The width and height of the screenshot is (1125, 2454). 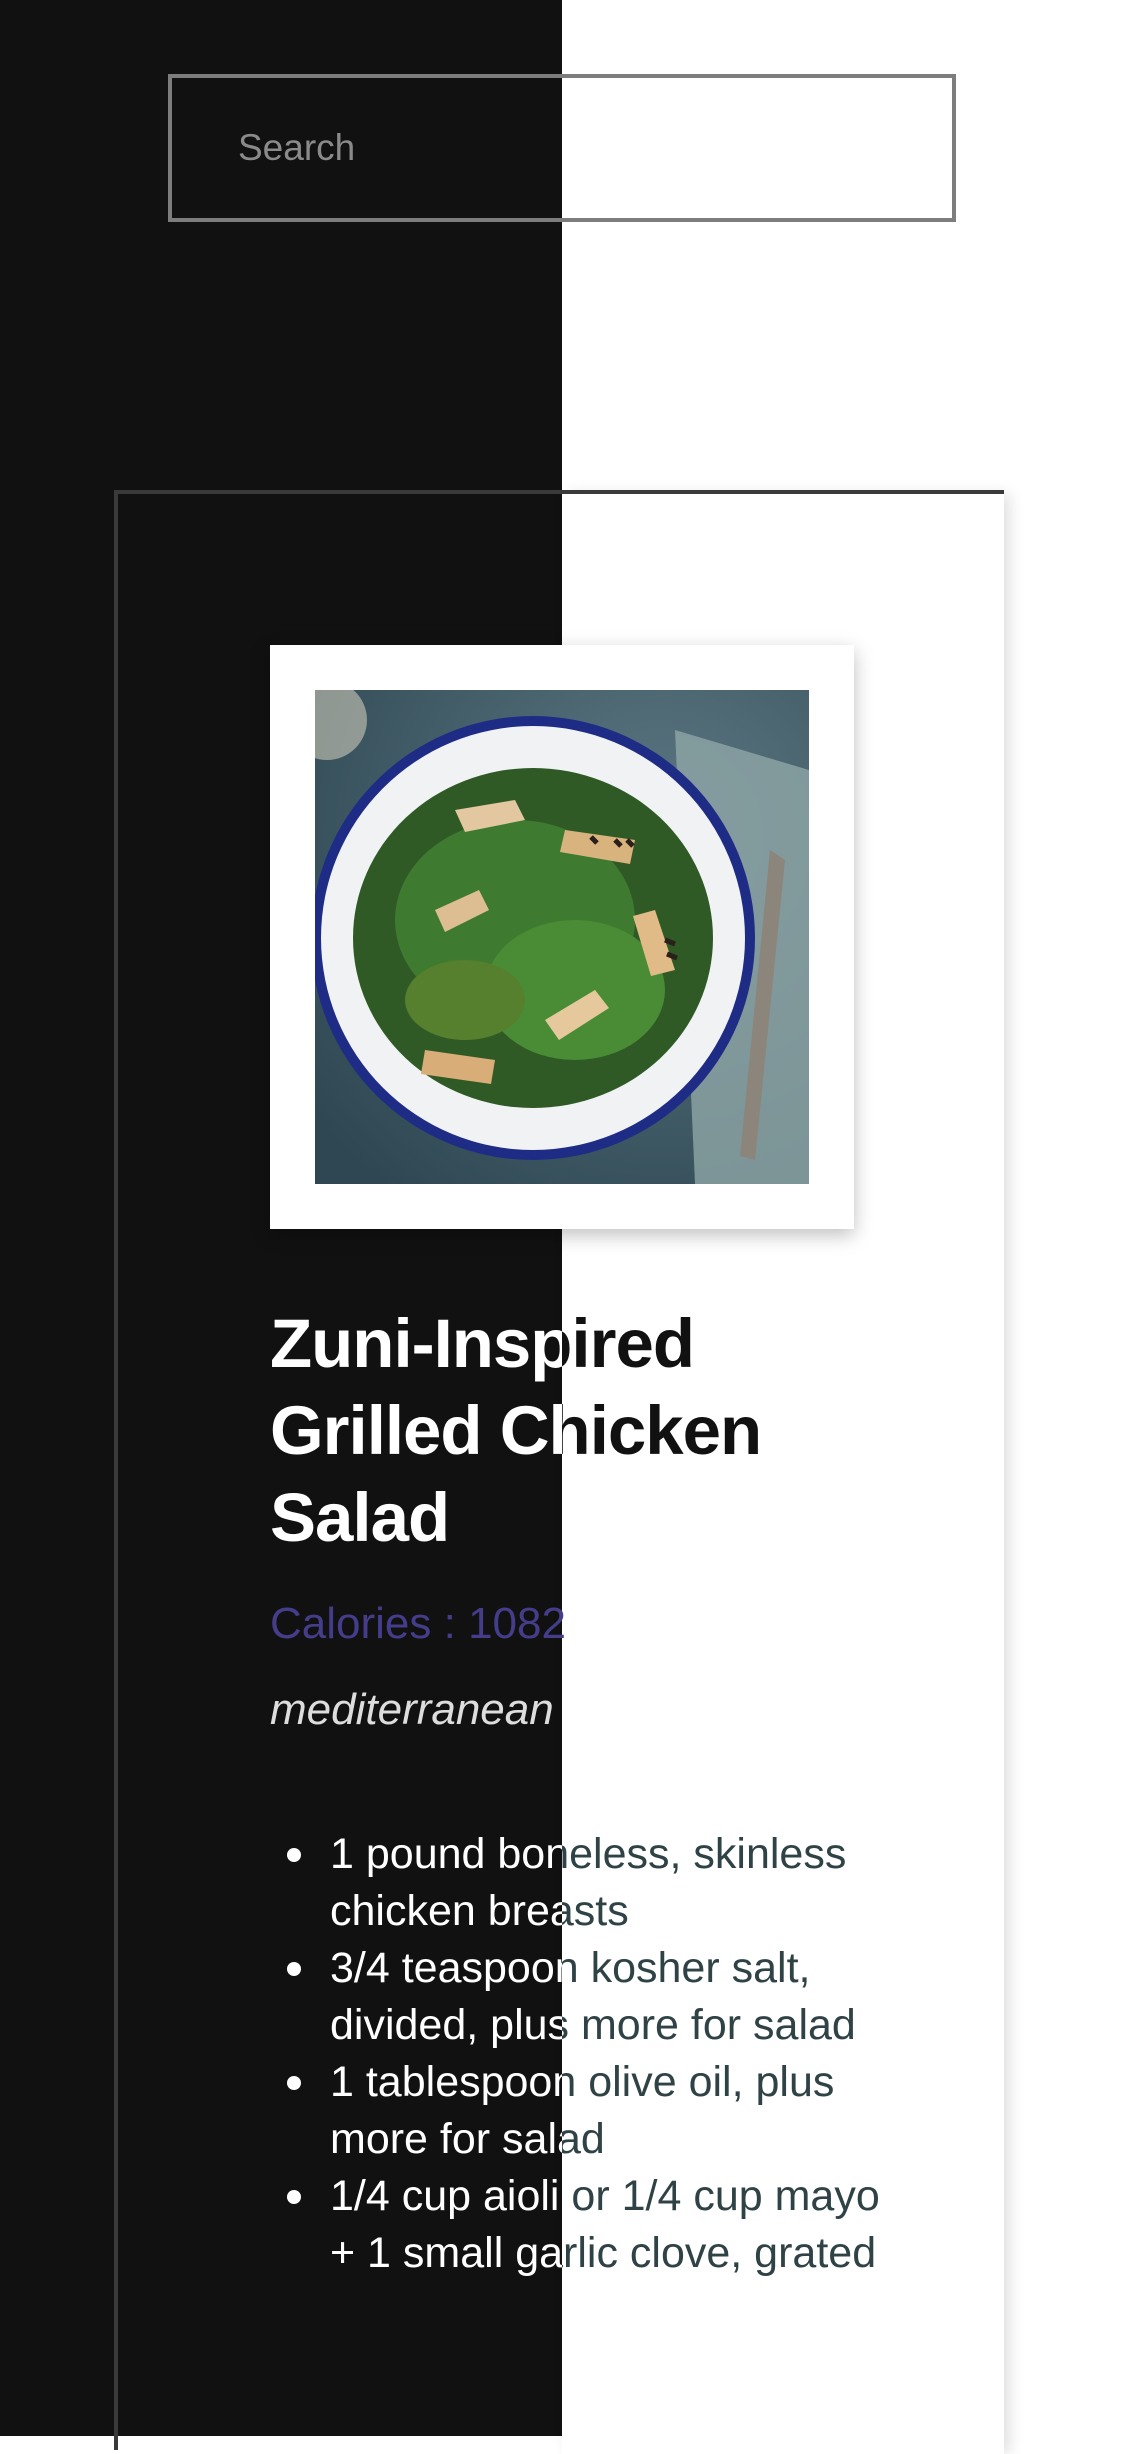 I want to click on salad-photo-icon, so click(x=562, y=937).